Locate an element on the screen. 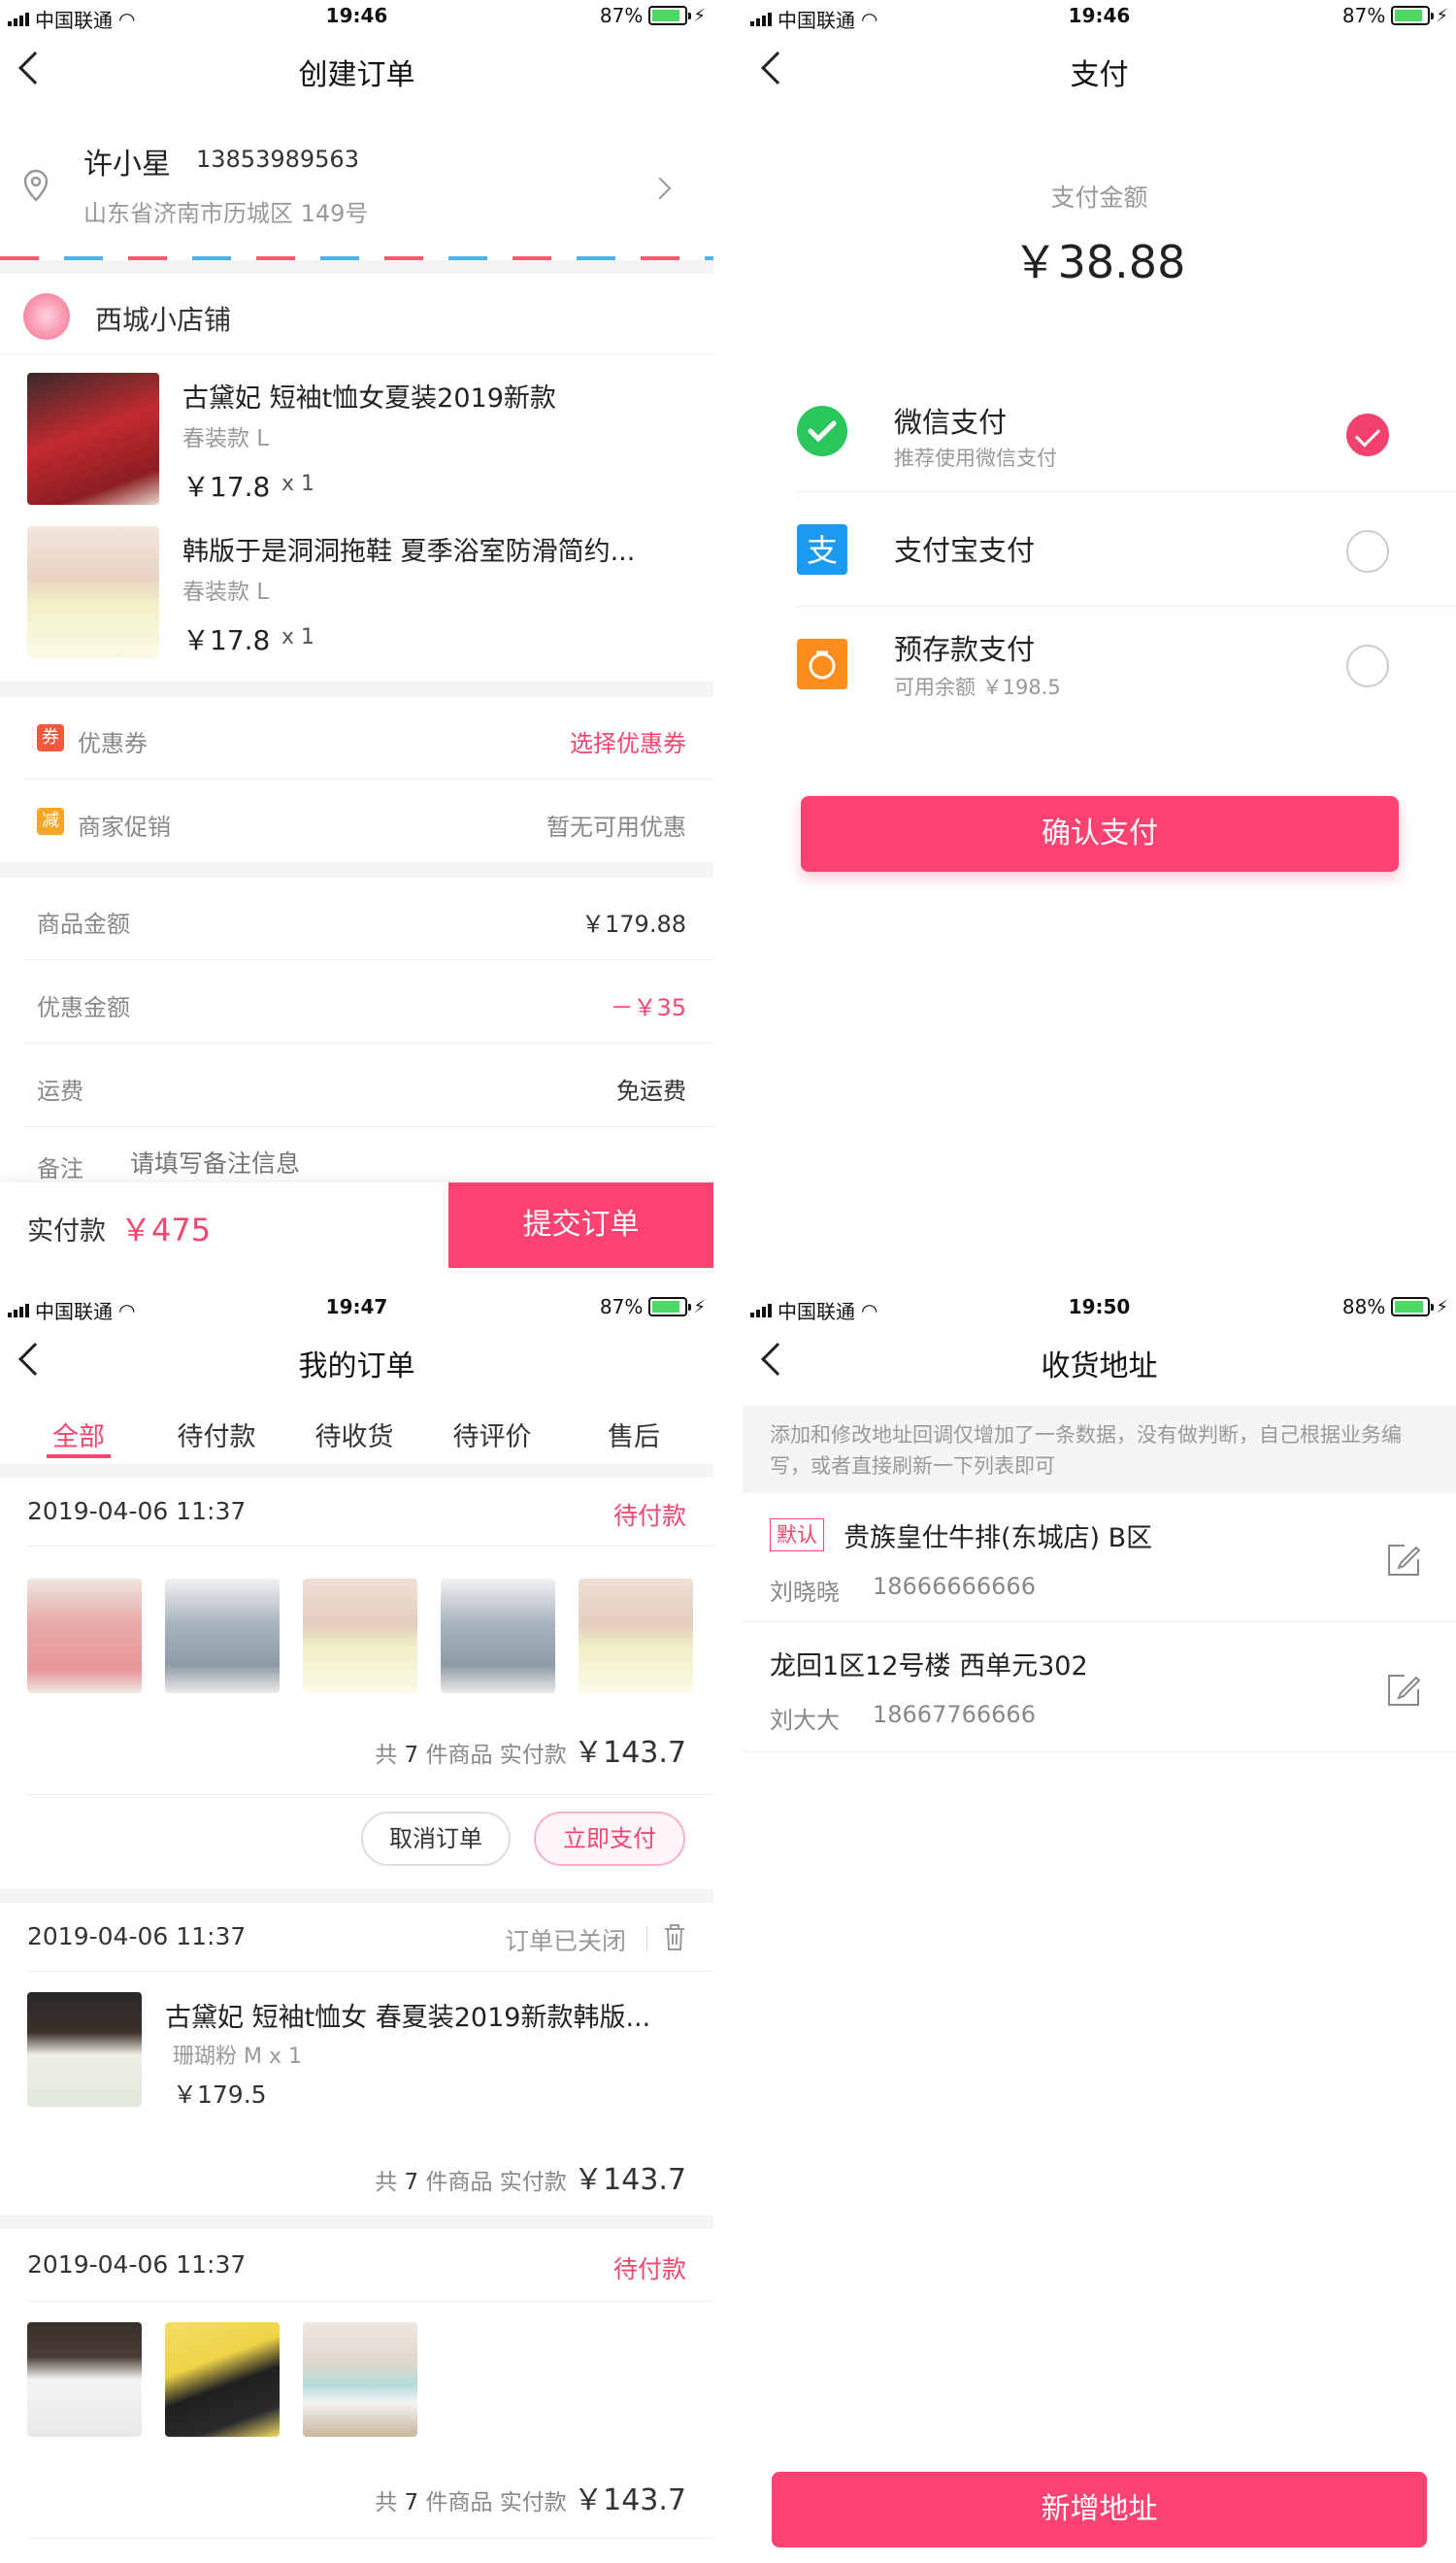  remark-label: 备注 is located at coordinates (60, 1168).